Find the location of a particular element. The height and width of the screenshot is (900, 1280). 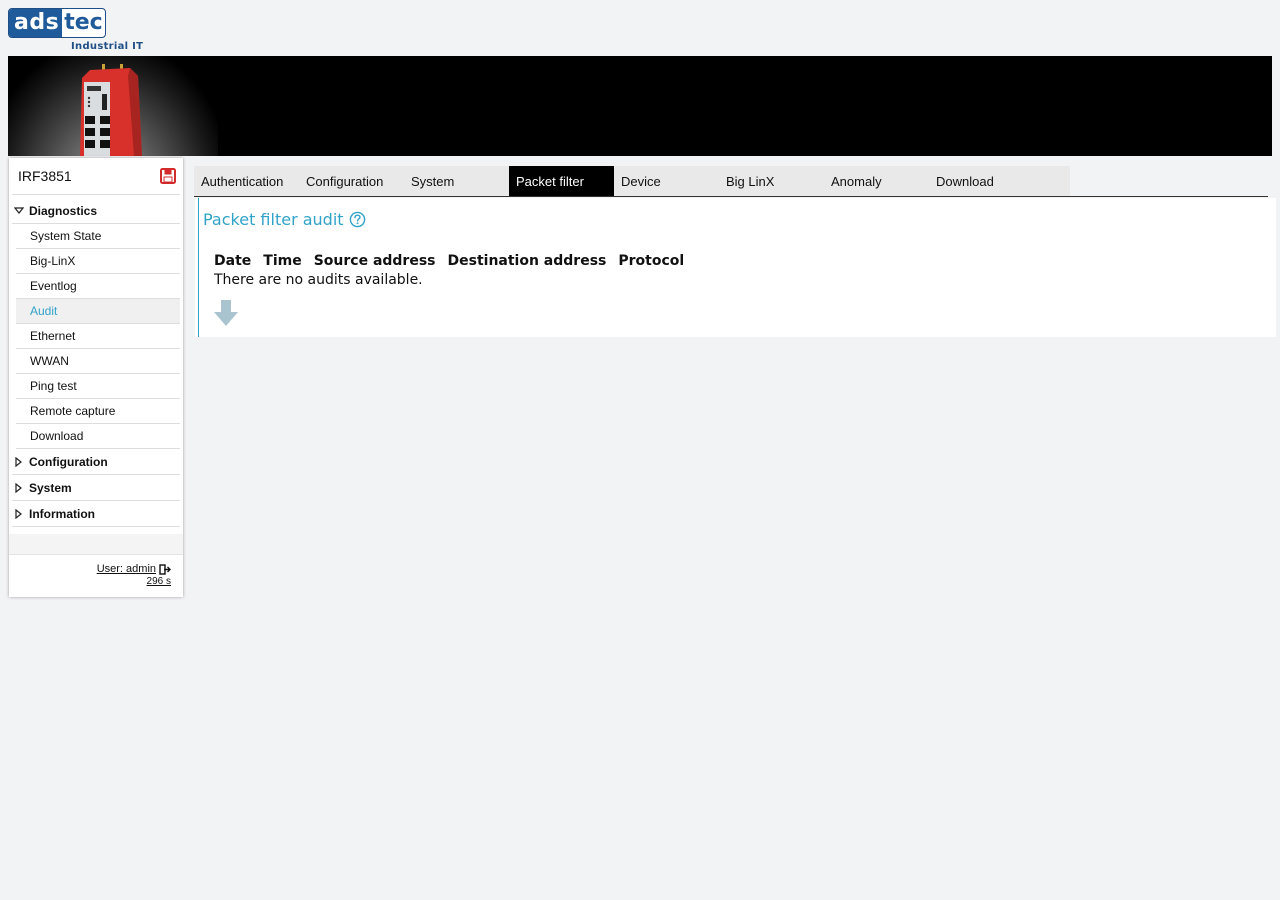

tab-packet-filter: Packet filter is located at coordinates (561, 181).